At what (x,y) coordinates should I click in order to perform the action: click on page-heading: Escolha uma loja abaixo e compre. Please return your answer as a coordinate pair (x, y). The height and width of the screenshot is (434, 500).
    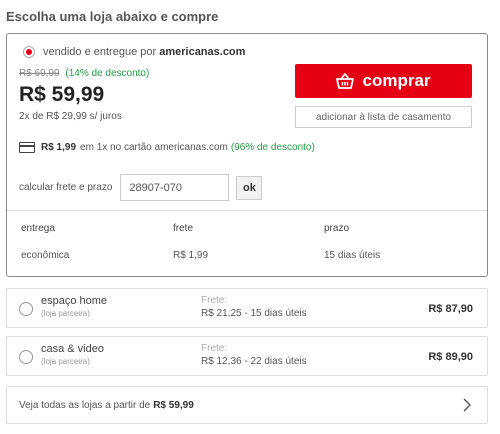
    Looking at the image, I should click on (112, 16).